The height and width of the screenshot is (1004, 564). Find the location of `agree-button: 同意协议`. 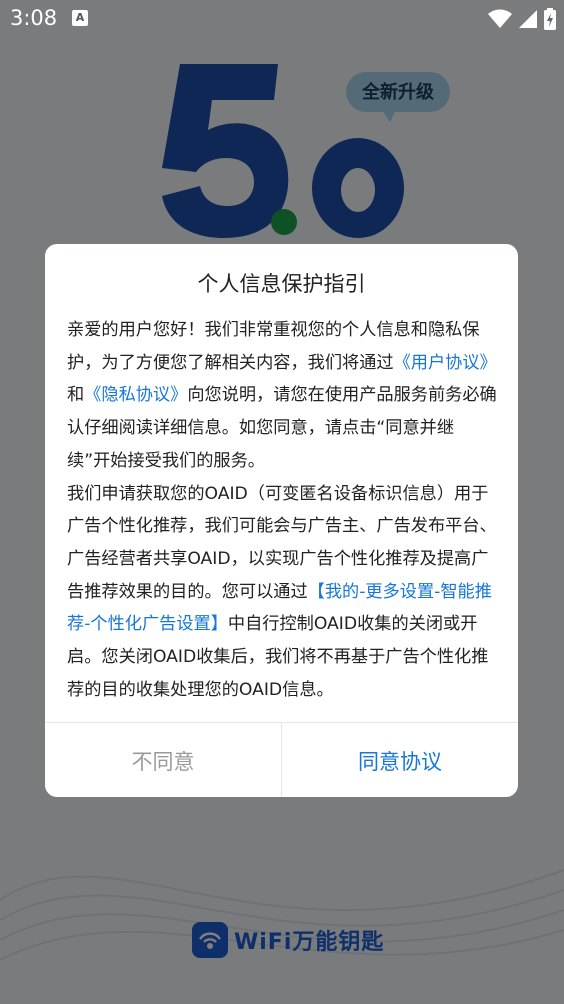

agree-button: 同意协议 is located at coordinates (400, 760).